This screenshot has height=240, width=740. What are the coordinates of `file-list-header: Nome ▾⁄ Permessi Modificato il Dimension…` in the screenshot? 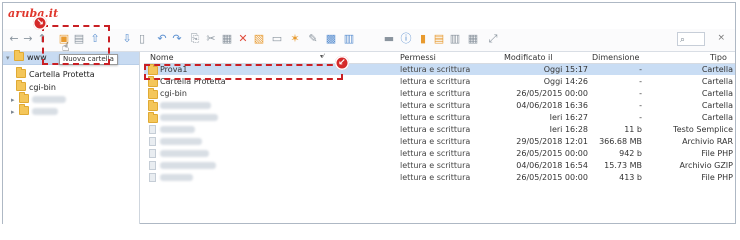 It's located at (439, 58).